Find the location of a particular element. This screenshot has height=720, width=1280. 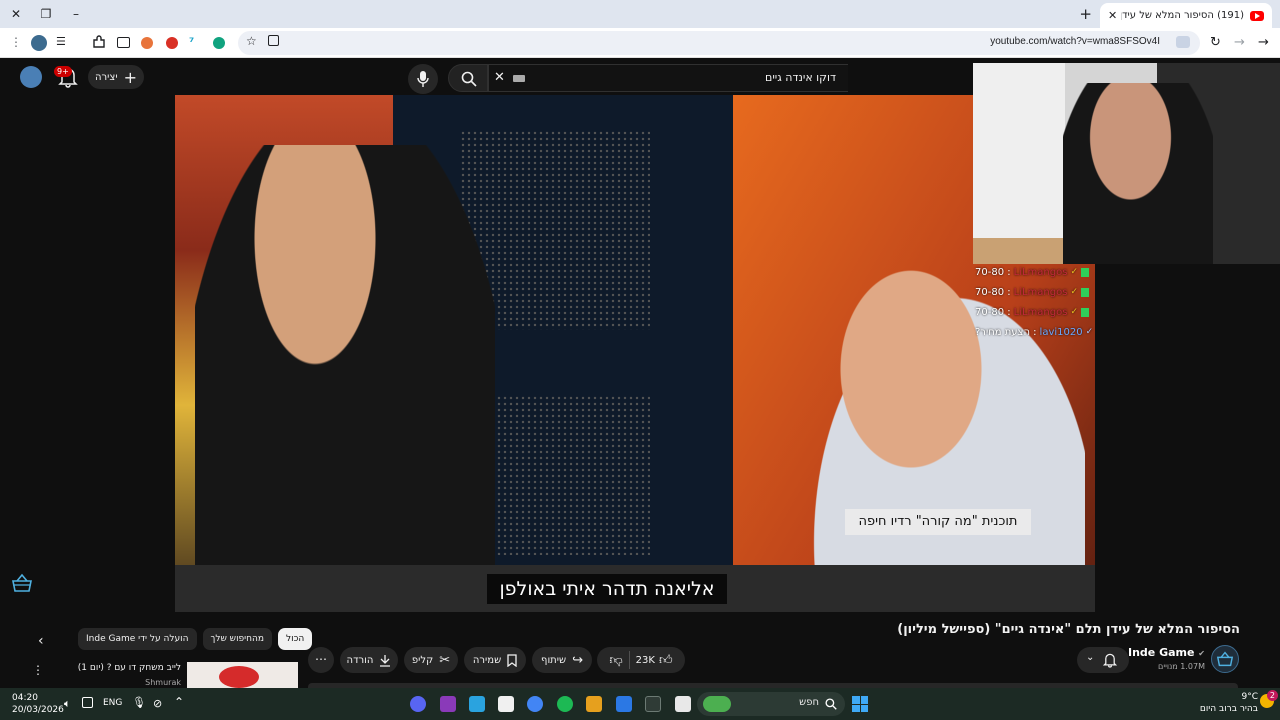

search-button is located at coordinates (468, 78).